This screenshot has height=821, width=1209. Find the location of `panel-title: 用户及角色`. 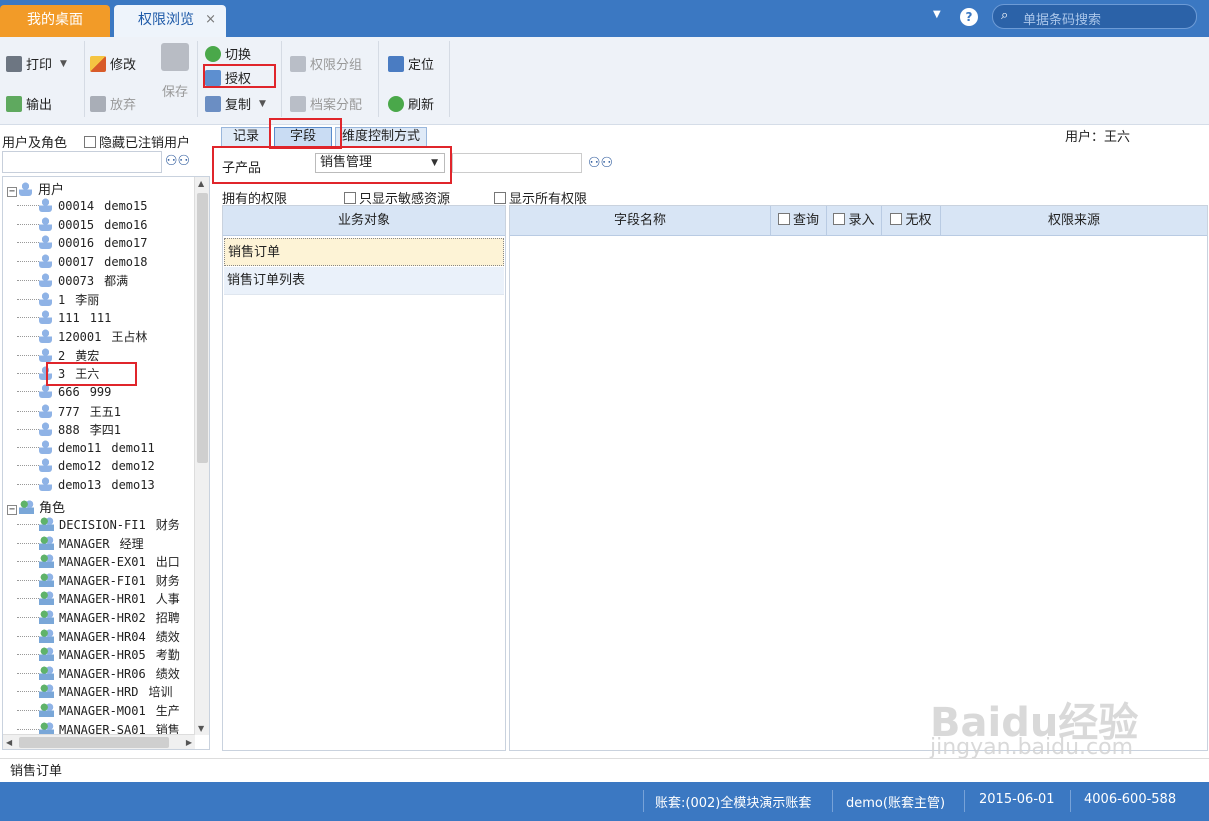

panel-title: 用户及角色 is located at coordinates (35, 143).